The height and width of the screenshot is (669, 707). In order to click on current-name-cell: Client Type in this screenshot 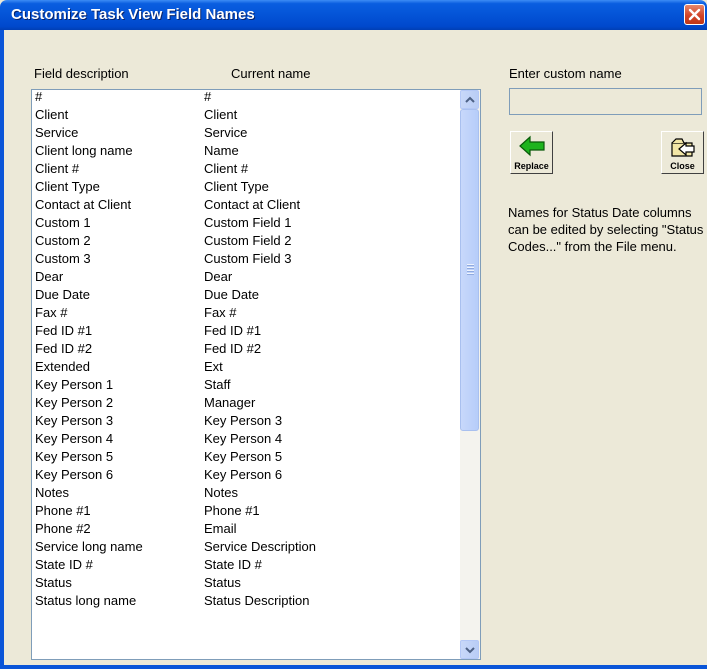, I will do `click(236, 186)`.